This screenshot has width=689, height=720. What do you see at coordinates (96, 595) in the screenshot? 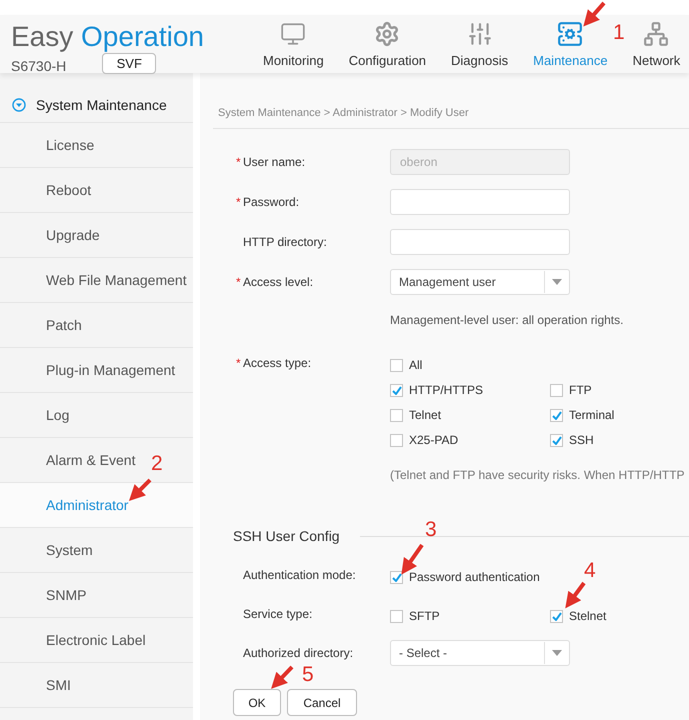
I see `sidebar-item: SNMP` at bounding box center [96, 595].